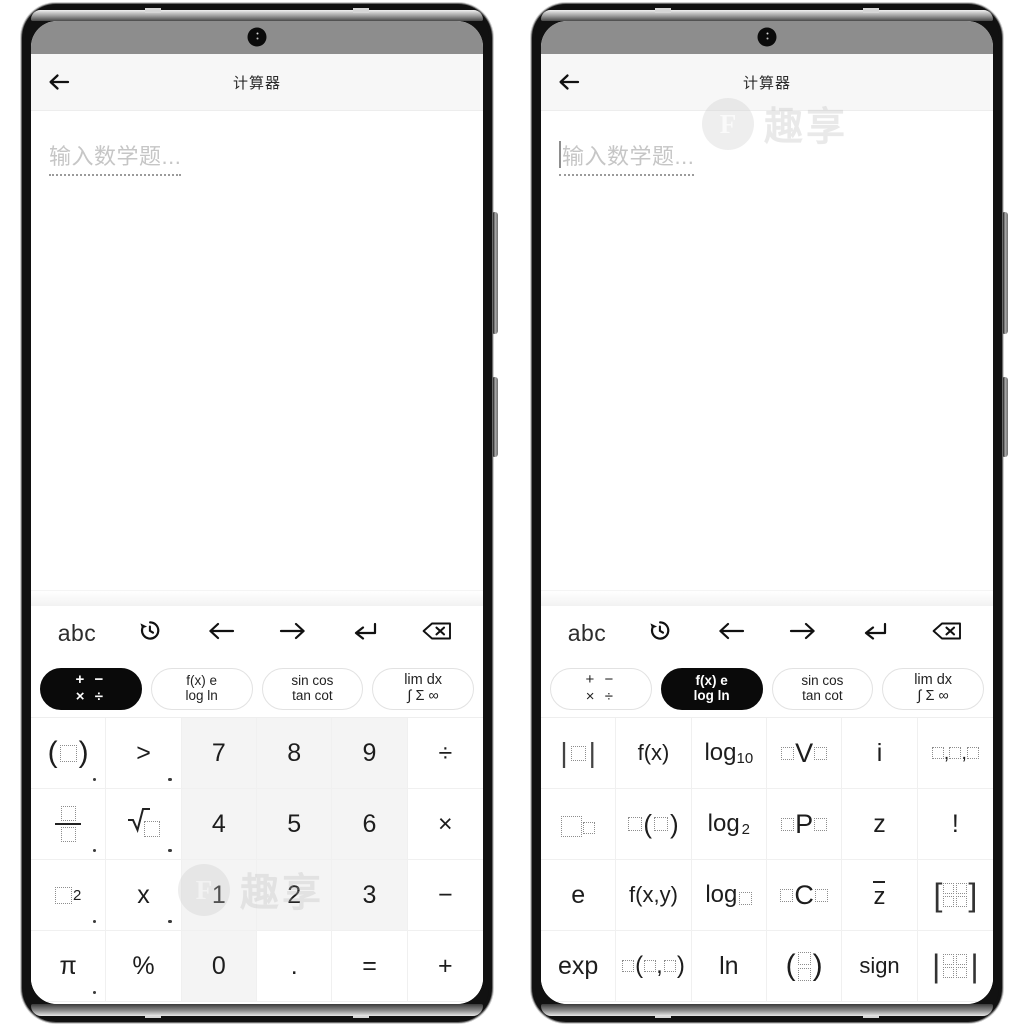 The width and height of the screenshot is (1024, 1024). I want to click on key-: ×, so click(445, 824).